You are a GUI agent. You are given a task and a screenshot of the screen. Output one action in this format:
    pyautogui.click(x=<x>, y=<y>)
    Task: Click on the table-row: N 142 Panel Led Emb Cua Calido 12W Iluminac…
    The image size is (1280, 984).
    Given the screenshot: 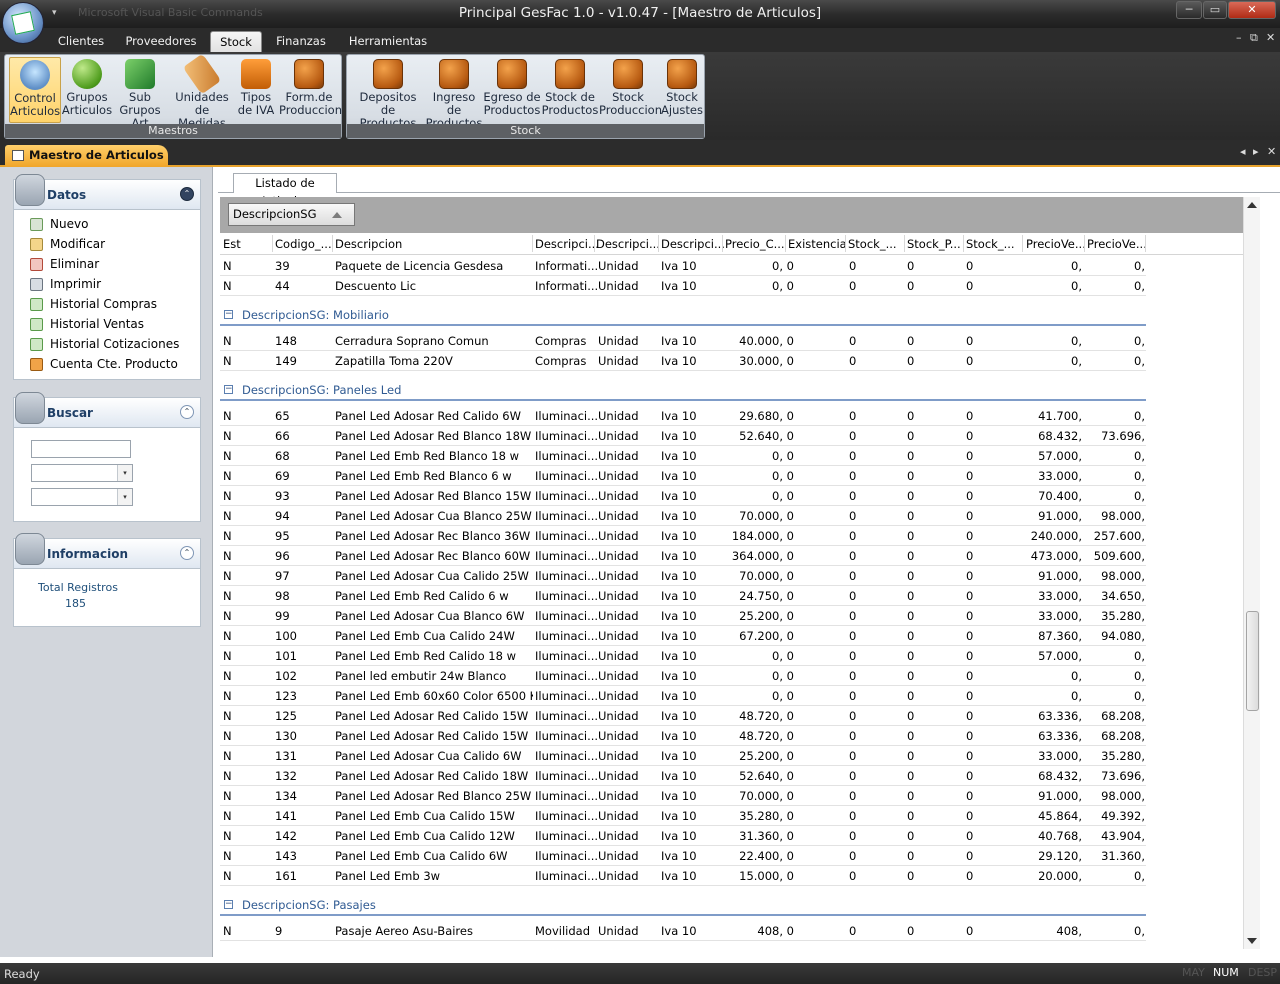 What is the action you would take?
    pyautogui.click(x=683, y=836)
    